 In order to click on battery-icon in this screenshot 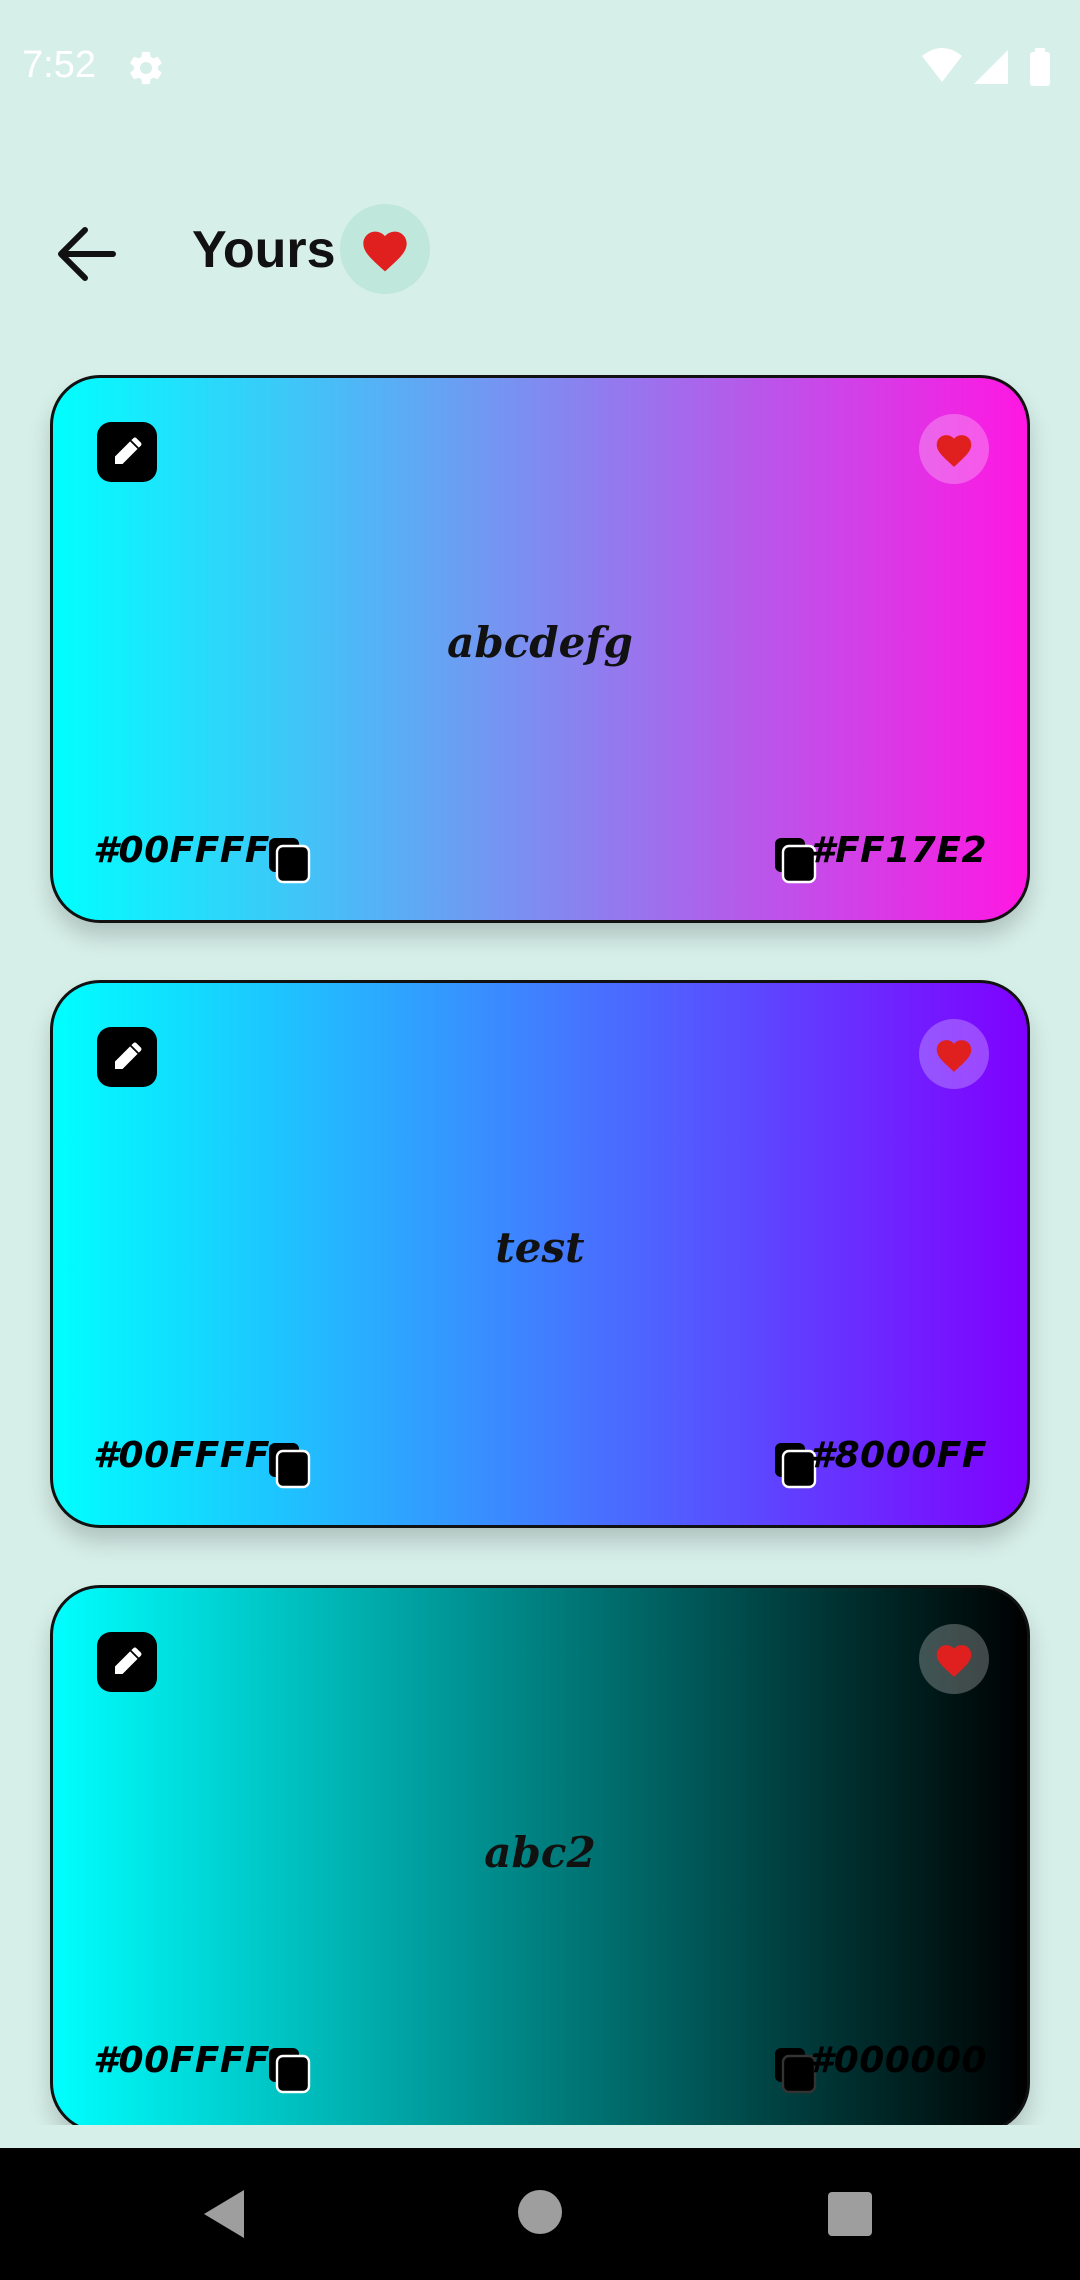, I will do `click(1040, 69)`.